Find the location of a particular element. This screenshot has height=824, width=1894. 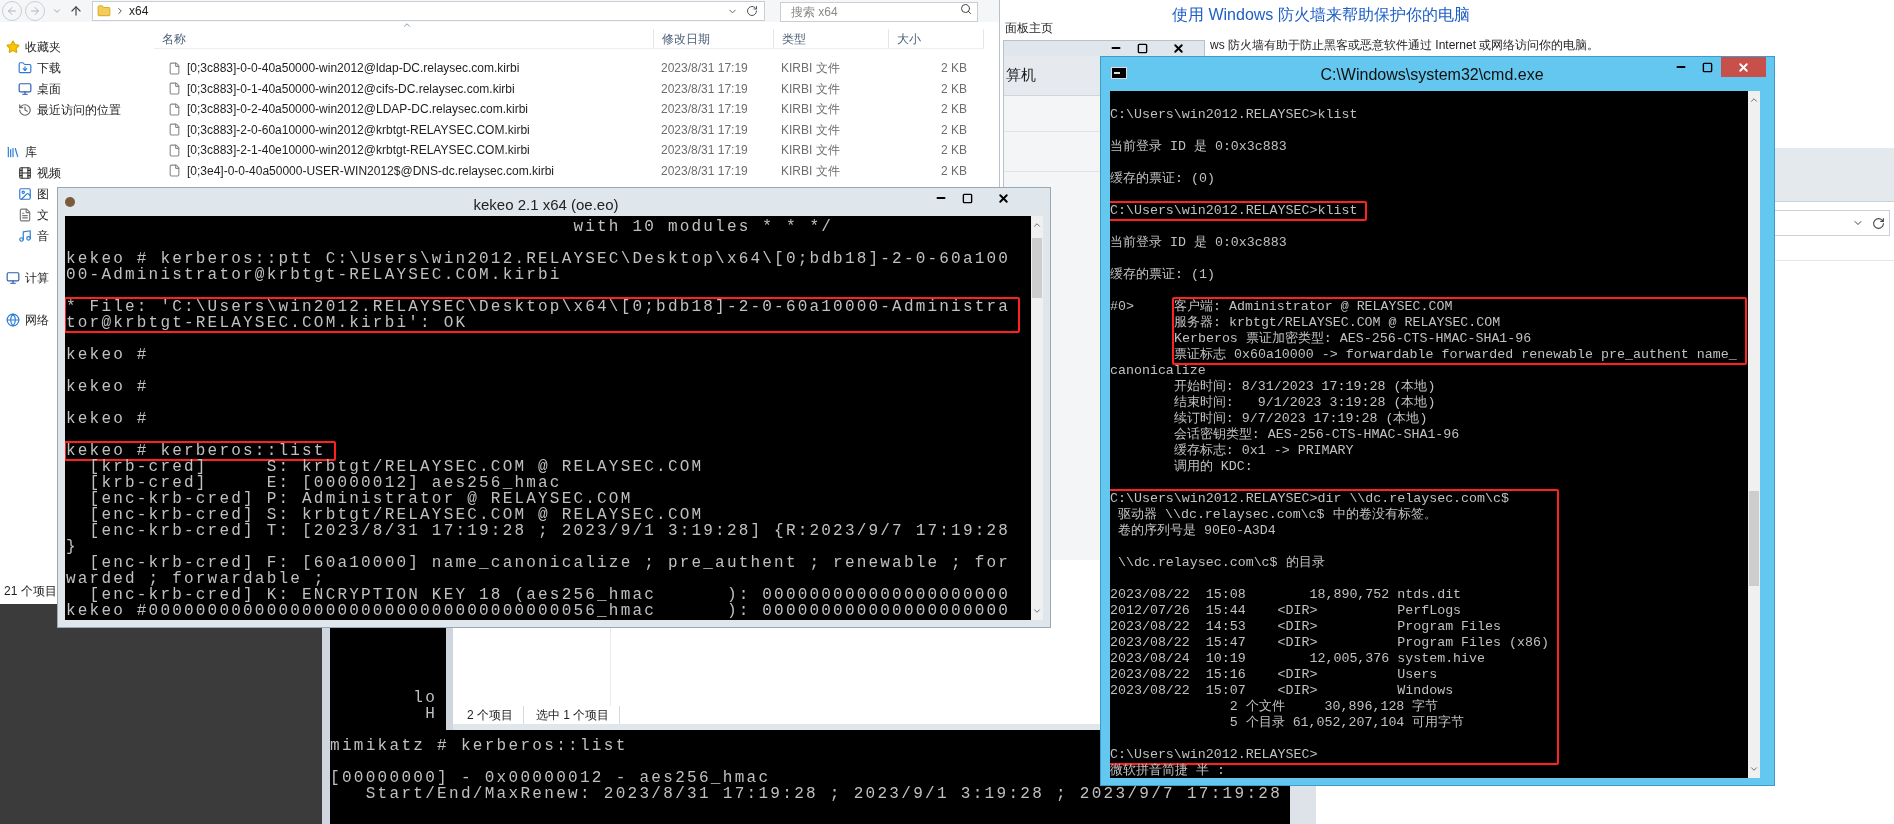

window-title: C:\Windows\system32\cmd.exe is located at coordinates (1432, 75).